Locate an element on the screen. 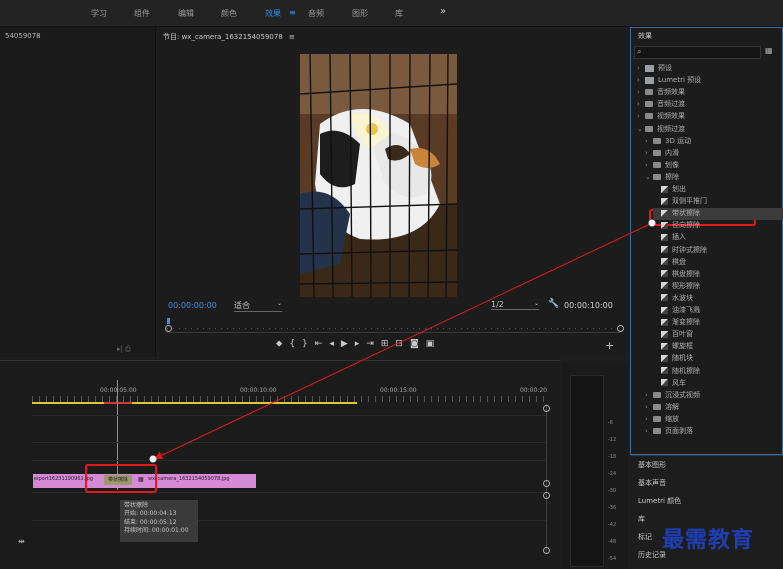  effect-label: 音频过渡 is located at coordinates (671, 104).